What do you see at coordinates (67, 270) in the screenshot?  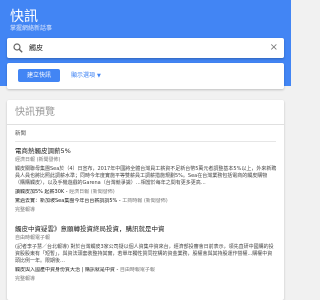 I see `related-article-title: 觸皮與入國產中資身份質大治 | 購訊就是中資 -` at bounding box center [67, 270].